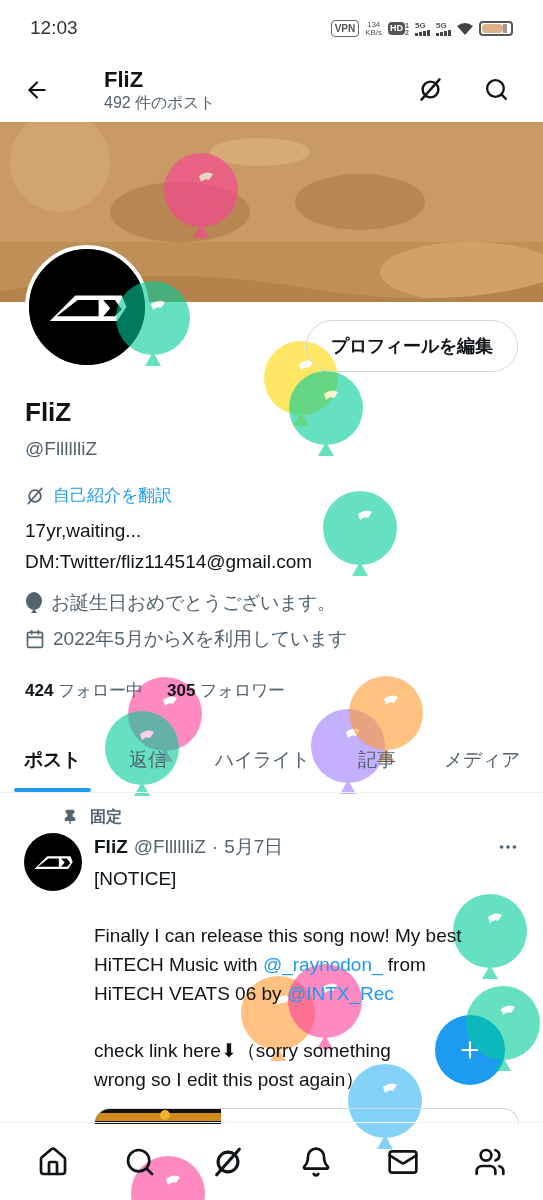  Describe the element at coordinates (226, 690) in the screenshot. I see `followers-link: 305 フォロワー` at that location.